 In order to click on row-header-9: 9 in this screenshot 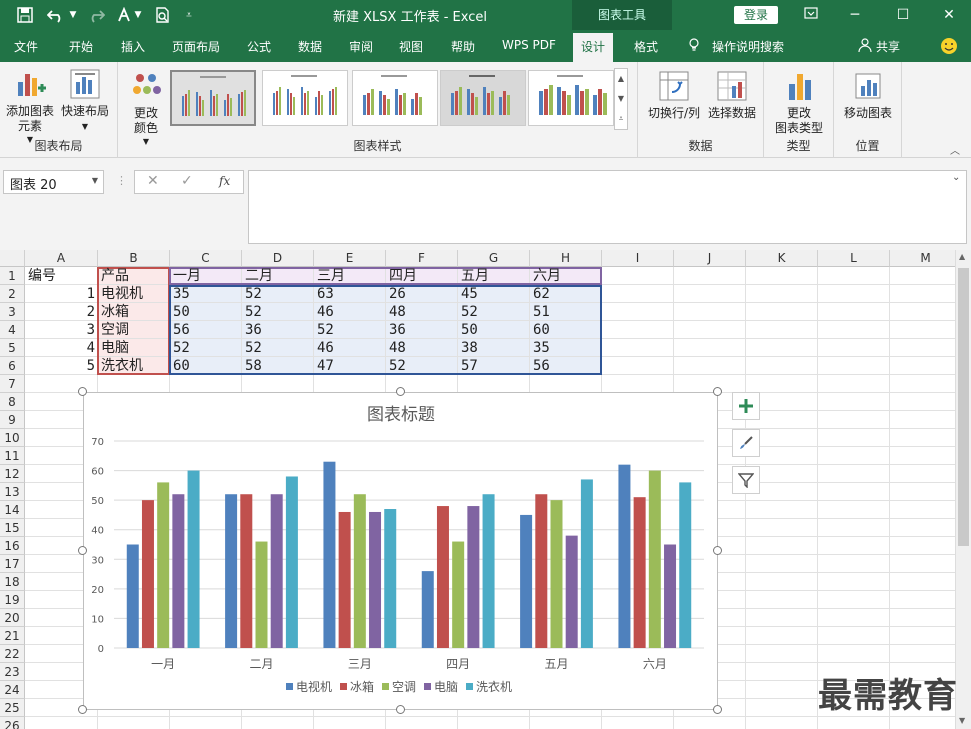, I will do `click(12, 420)`.